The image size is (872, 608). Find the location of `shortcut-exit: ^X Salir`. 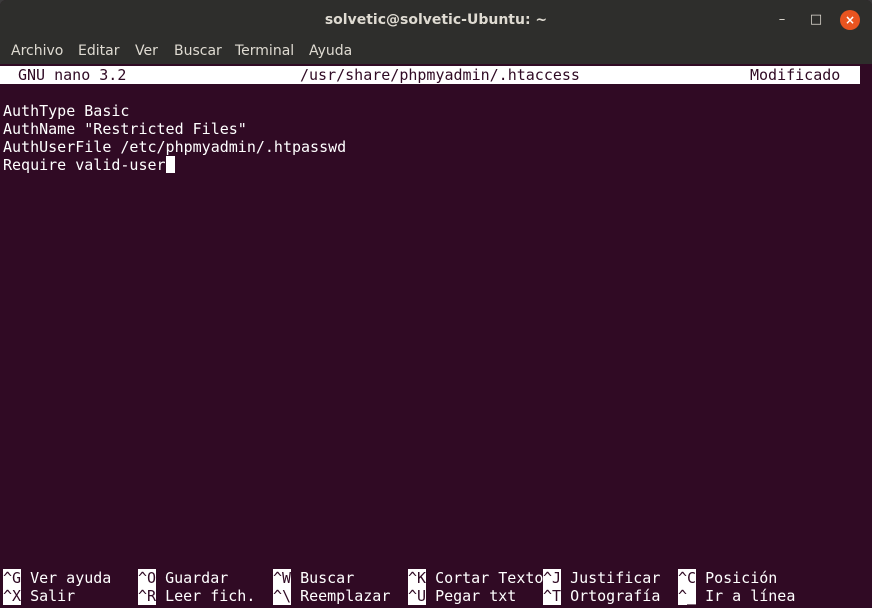

shortcut-exit: ^X Salir is located at coordinates (39, 596).